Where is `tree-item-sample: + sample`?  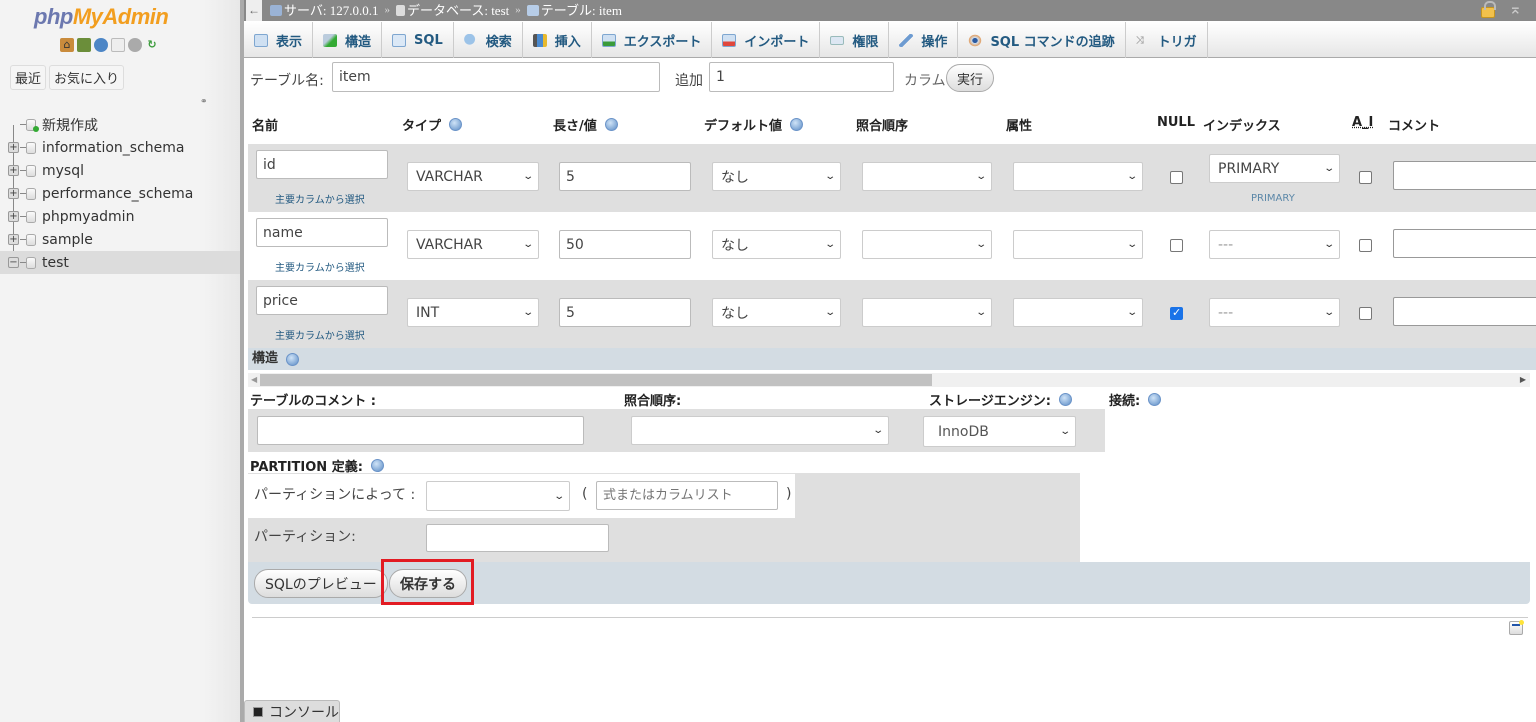 tree-item-sample: + sample is located at coordinates (120, 239).